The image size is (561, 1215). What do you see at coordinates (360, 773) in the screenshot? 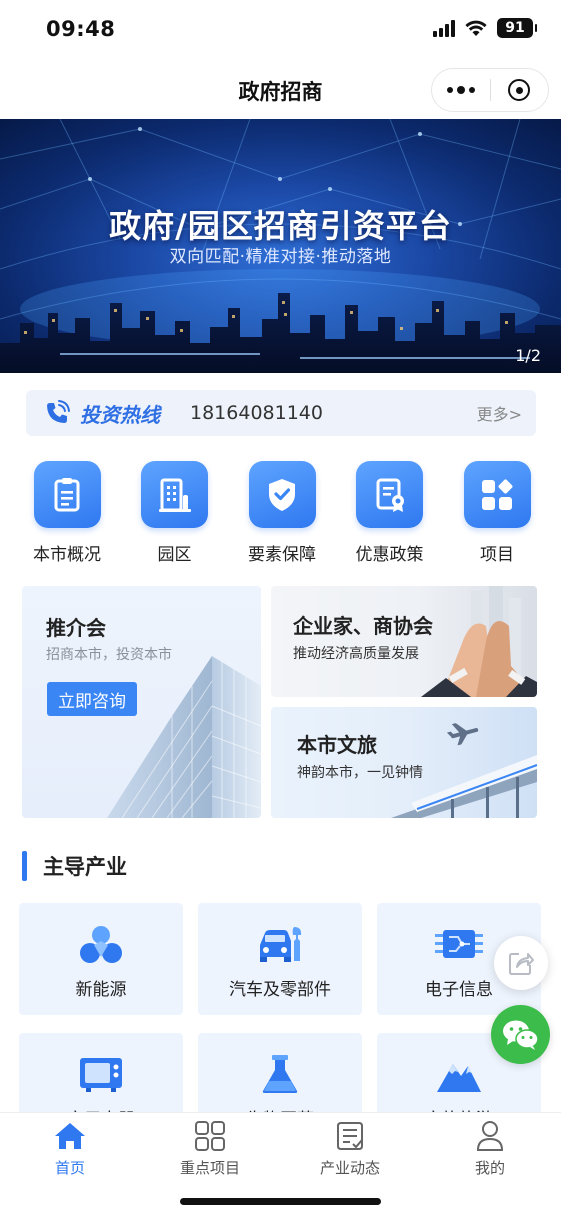
I see `promo-subtitle: 神韵本市，一见钟情` at bounding box center [360, 773].